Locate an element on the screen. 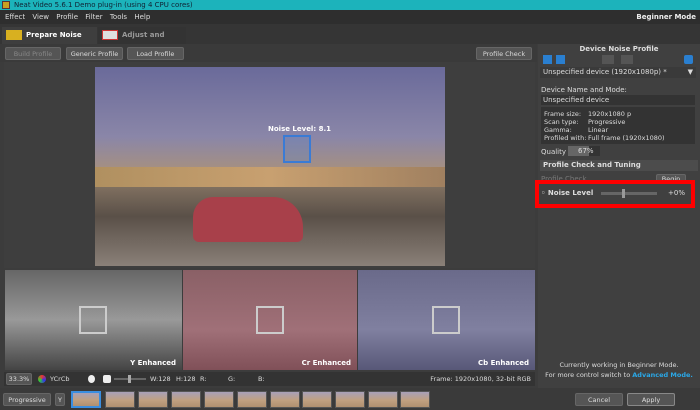  filter-icon: Y is located at coordinates (60, 399).